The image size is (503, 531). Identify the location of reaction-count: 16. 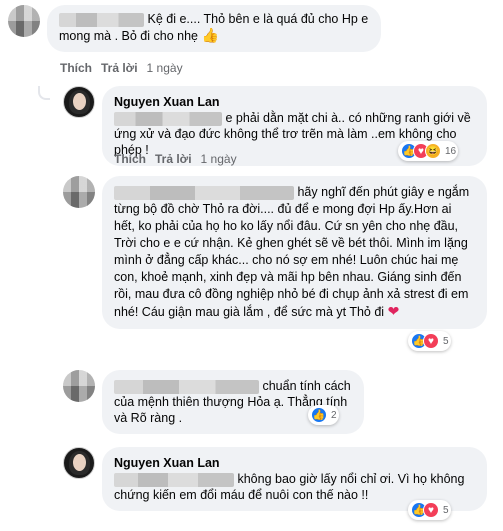
(451, 151).